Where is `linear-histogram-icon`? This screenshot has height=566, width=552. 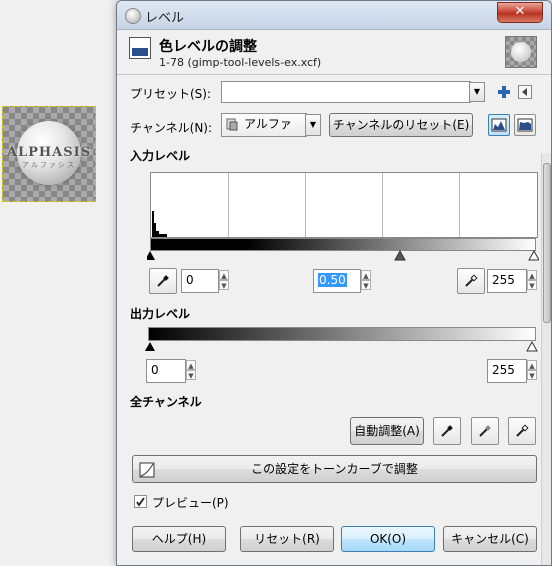
linear-histogram-icon is located at coordinates (499, 125).